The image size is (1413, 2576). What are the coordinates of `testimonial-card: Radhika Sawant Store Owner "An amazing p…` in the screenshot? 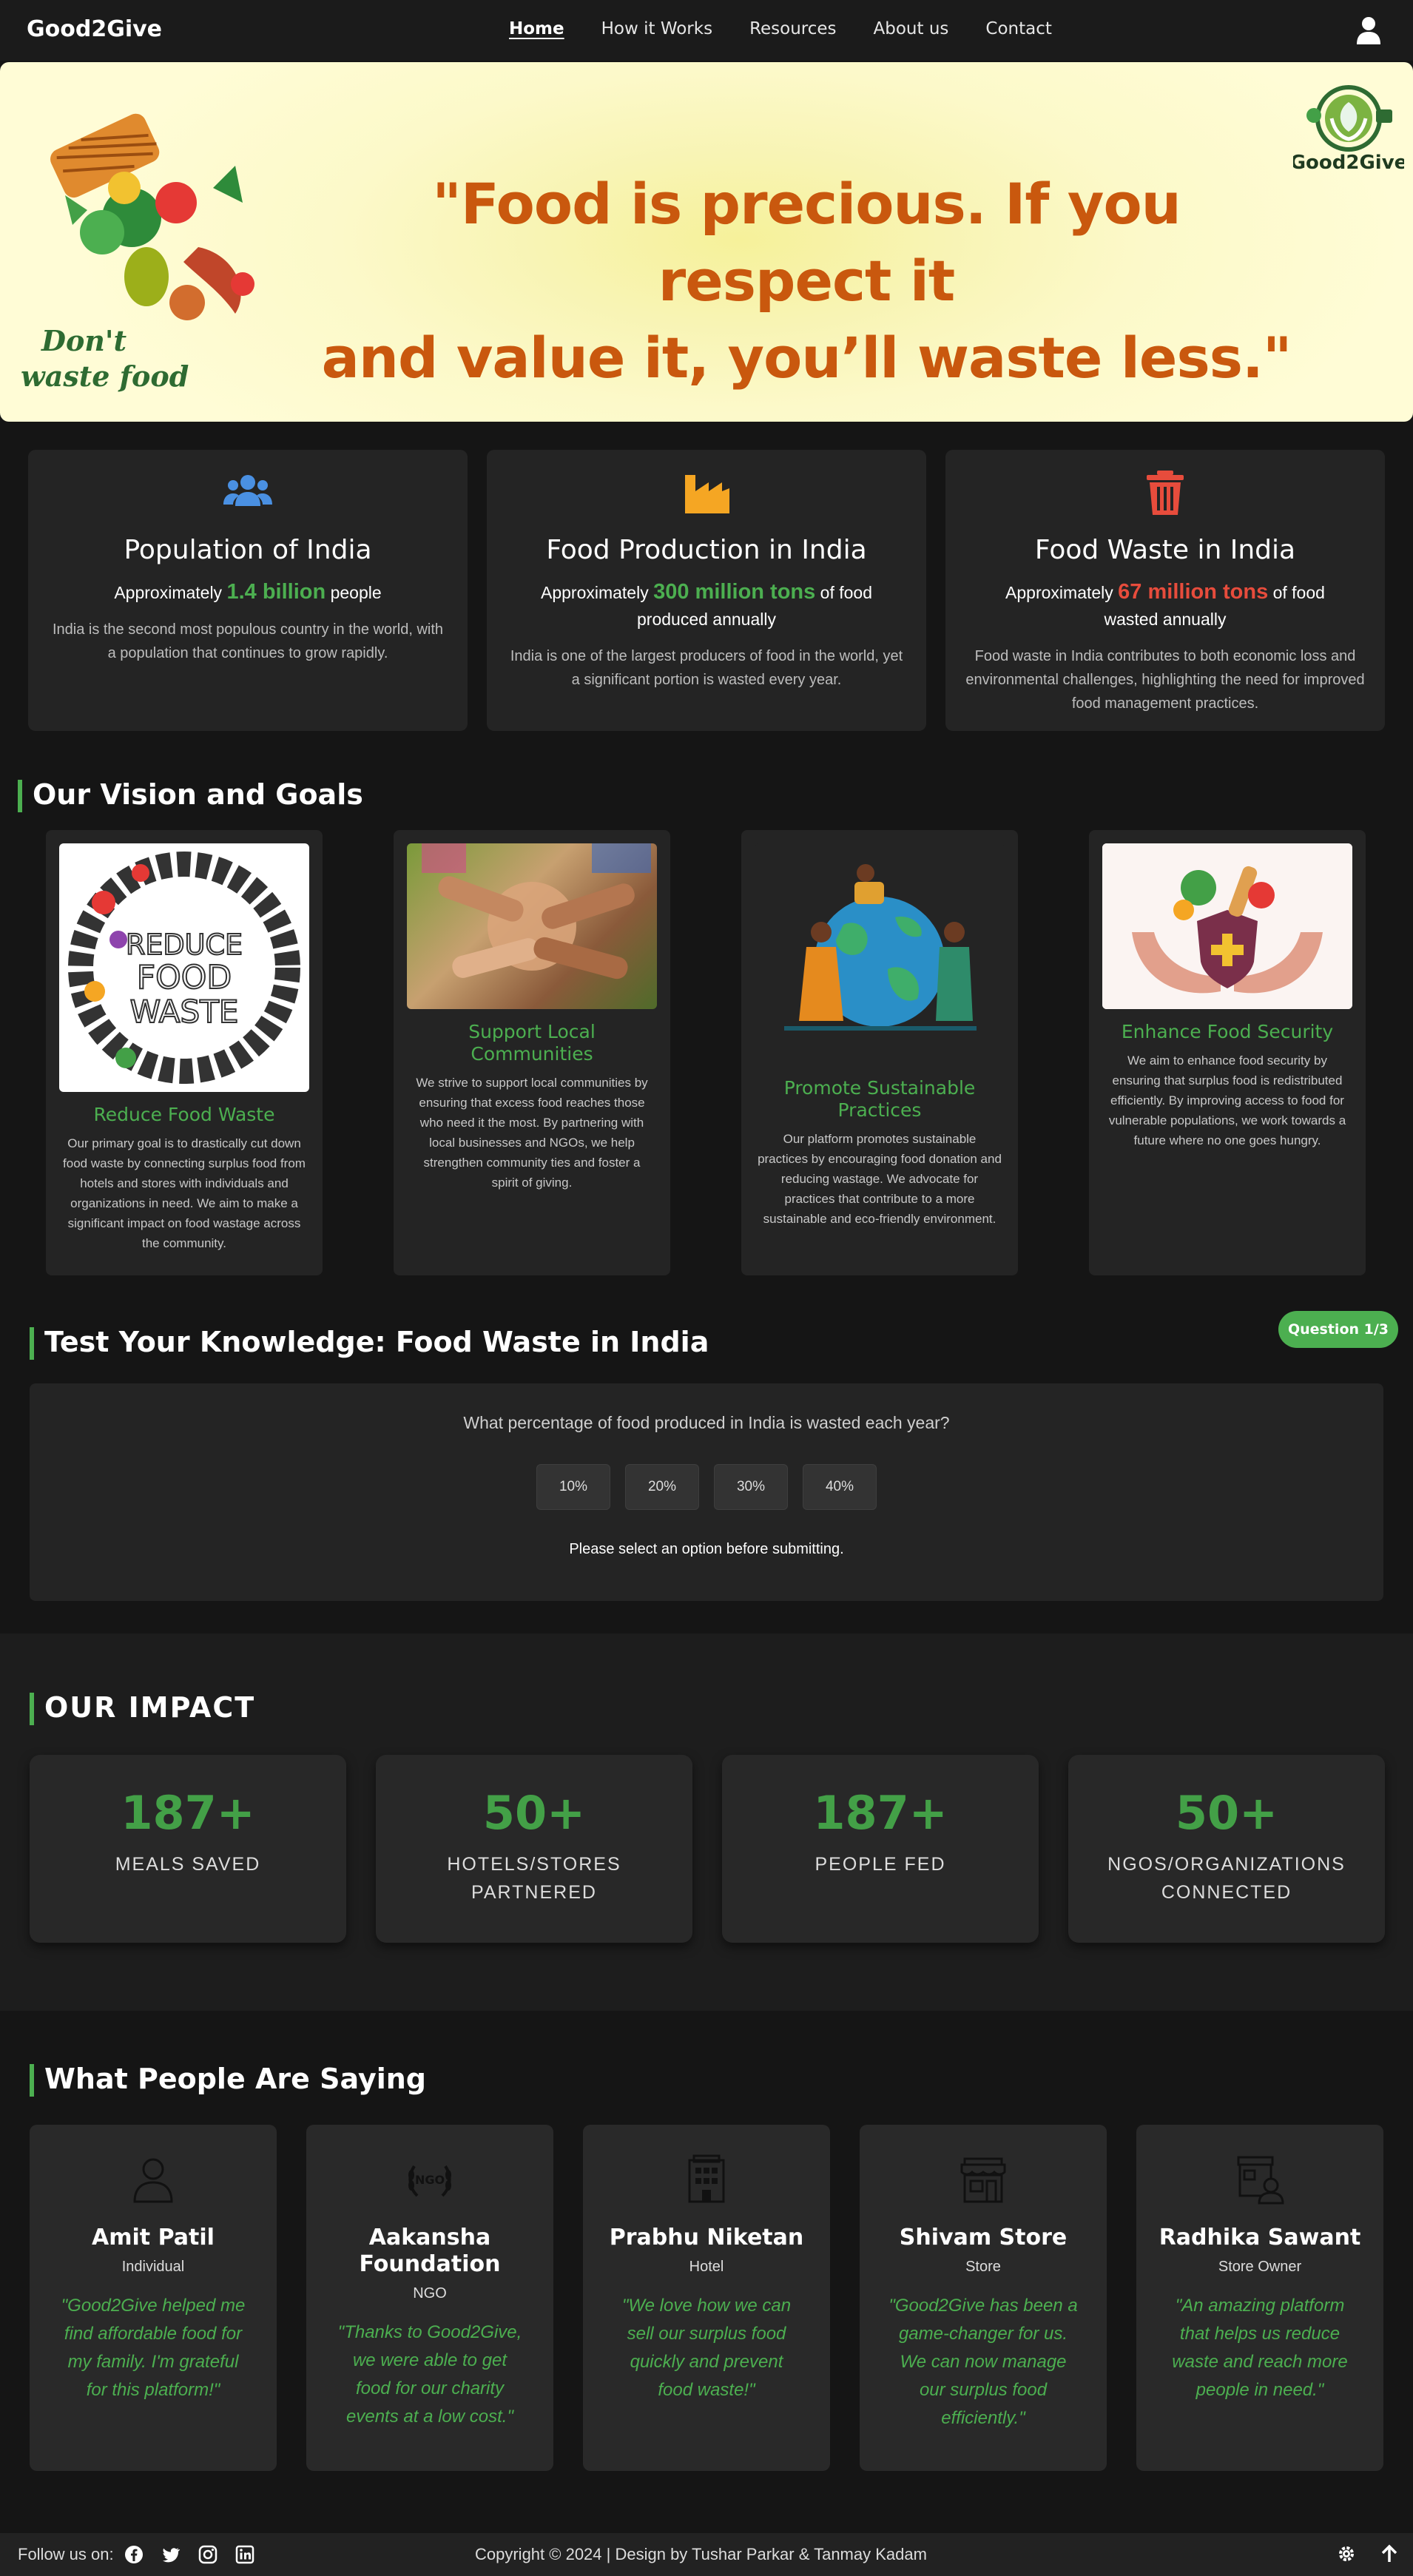 It's located at (1259, 2298).